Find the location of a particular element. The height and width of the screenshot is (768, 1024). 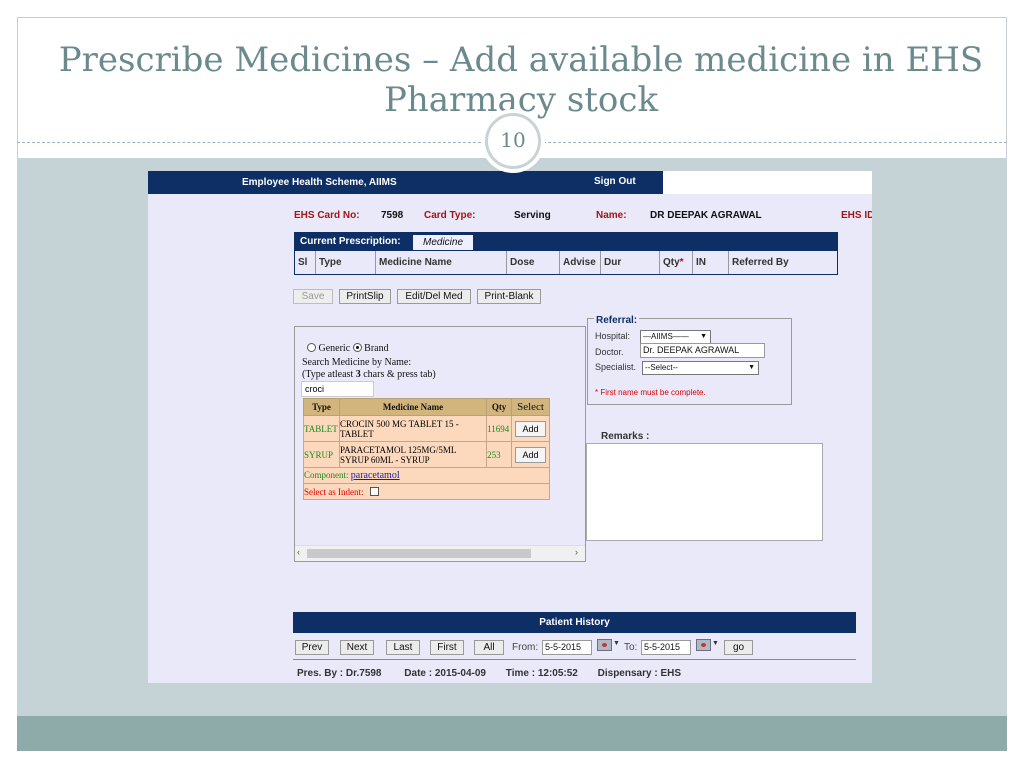

to-label: To: is located at coordinates (631, 647).